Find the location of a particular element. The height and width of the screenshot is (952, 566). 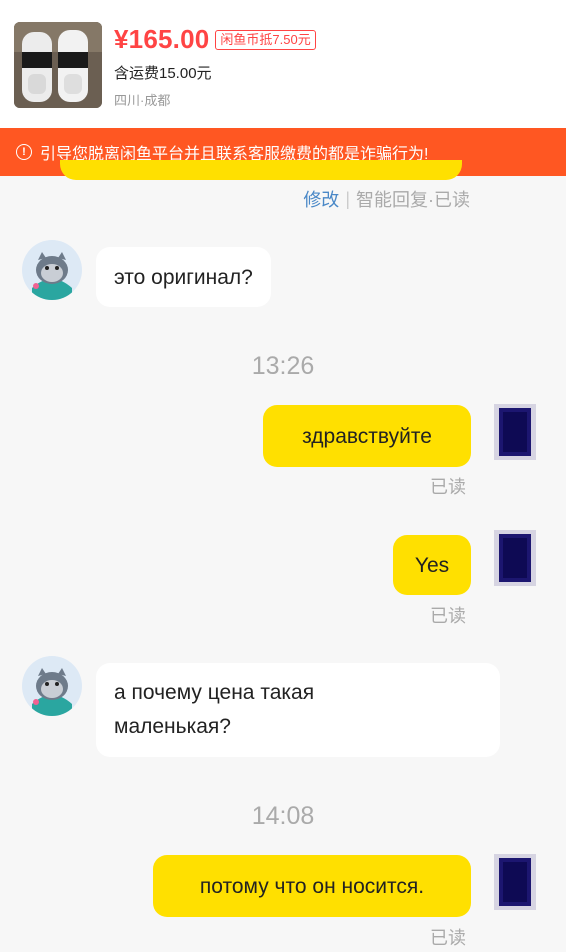

message-text: здравствуйте is located at coordinates (367, 436).